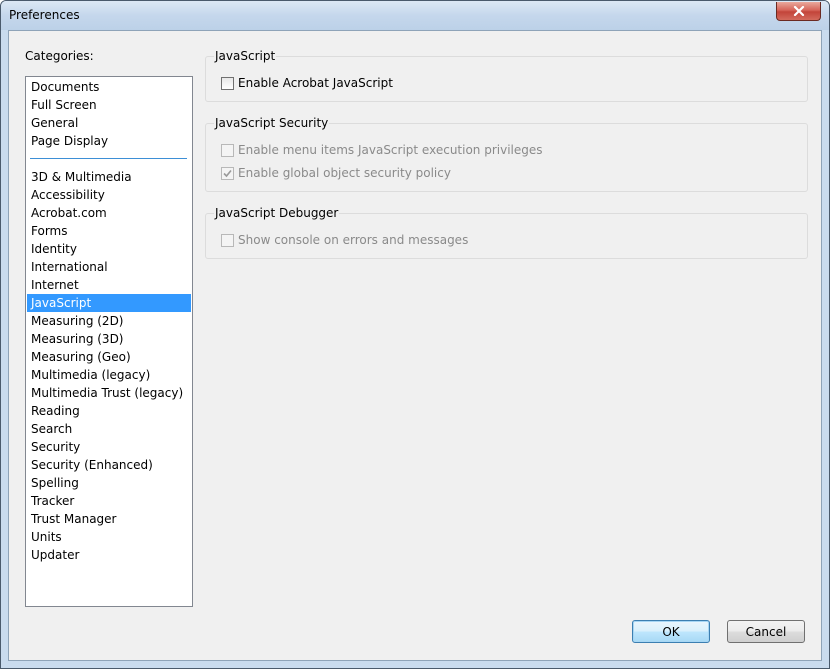 The height and width of the screenshot is (669, 830). What do you see at coordinates (344, 173) in the screenshot?
I see `global-policy-label: Enable global object security policy` at bounding box center [344, 173].